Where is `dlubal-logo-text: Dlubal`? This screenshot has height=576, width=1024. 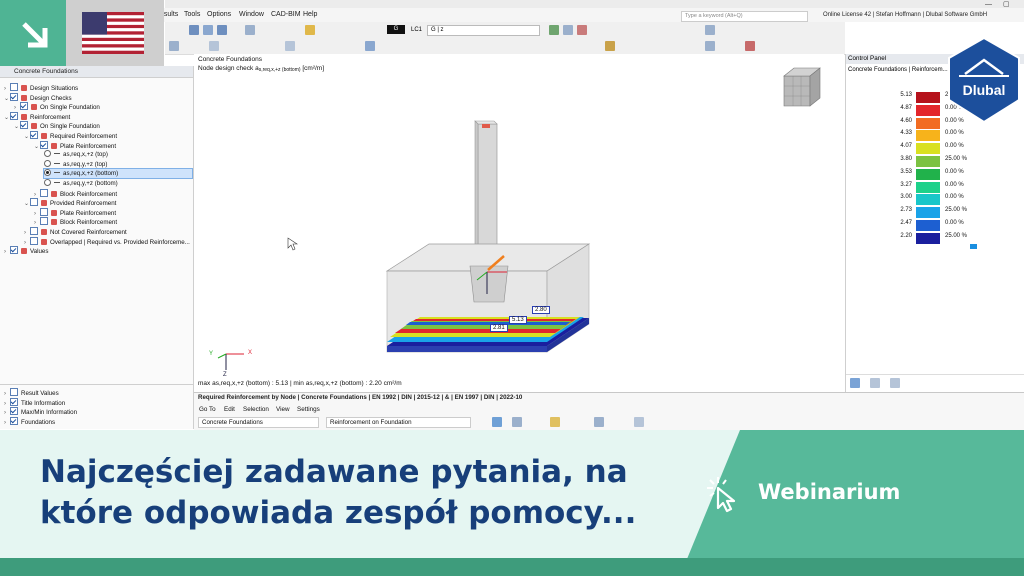
dlubal-logo-text: Dlubal is located at coordinates (984, 90).